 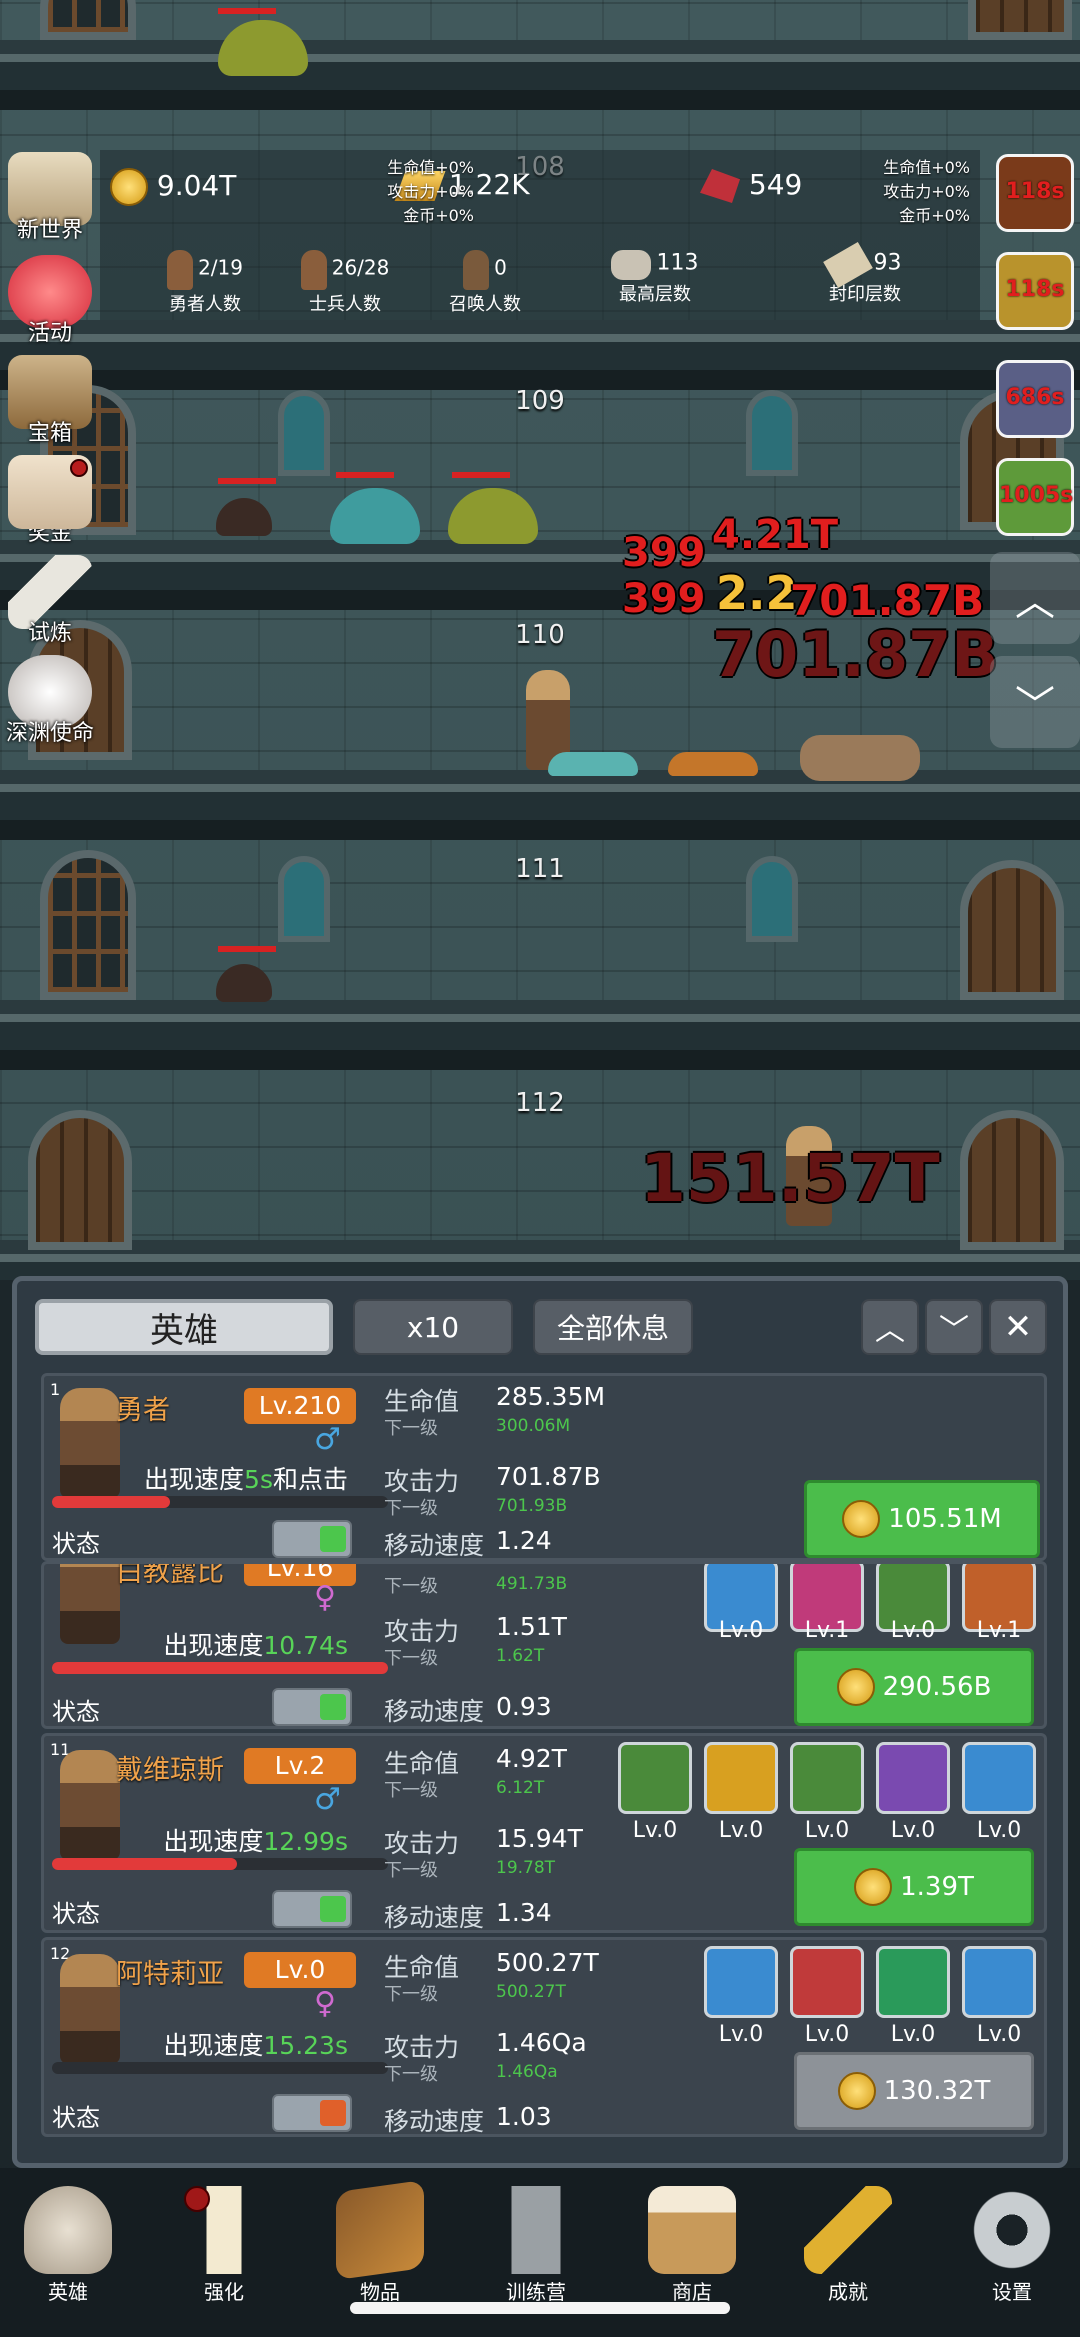 I want to click on rest-all-button: 全部休息, so click(x=613, y=1327).